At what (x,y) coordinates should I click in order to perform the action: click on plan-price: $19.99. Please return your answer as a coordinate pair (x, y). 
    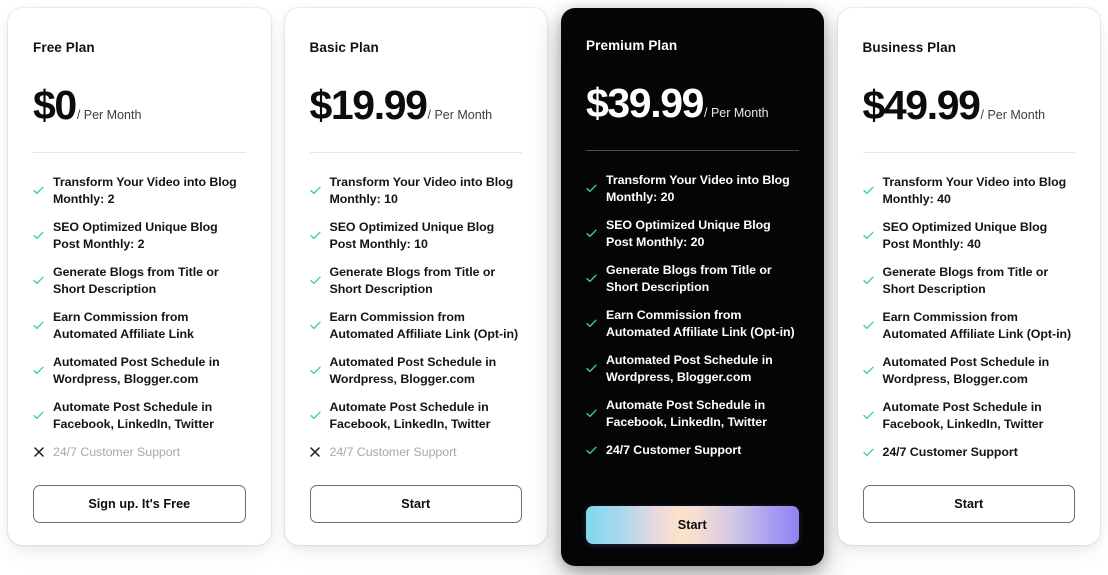
    Looking at the image, I should click on (368, 105).